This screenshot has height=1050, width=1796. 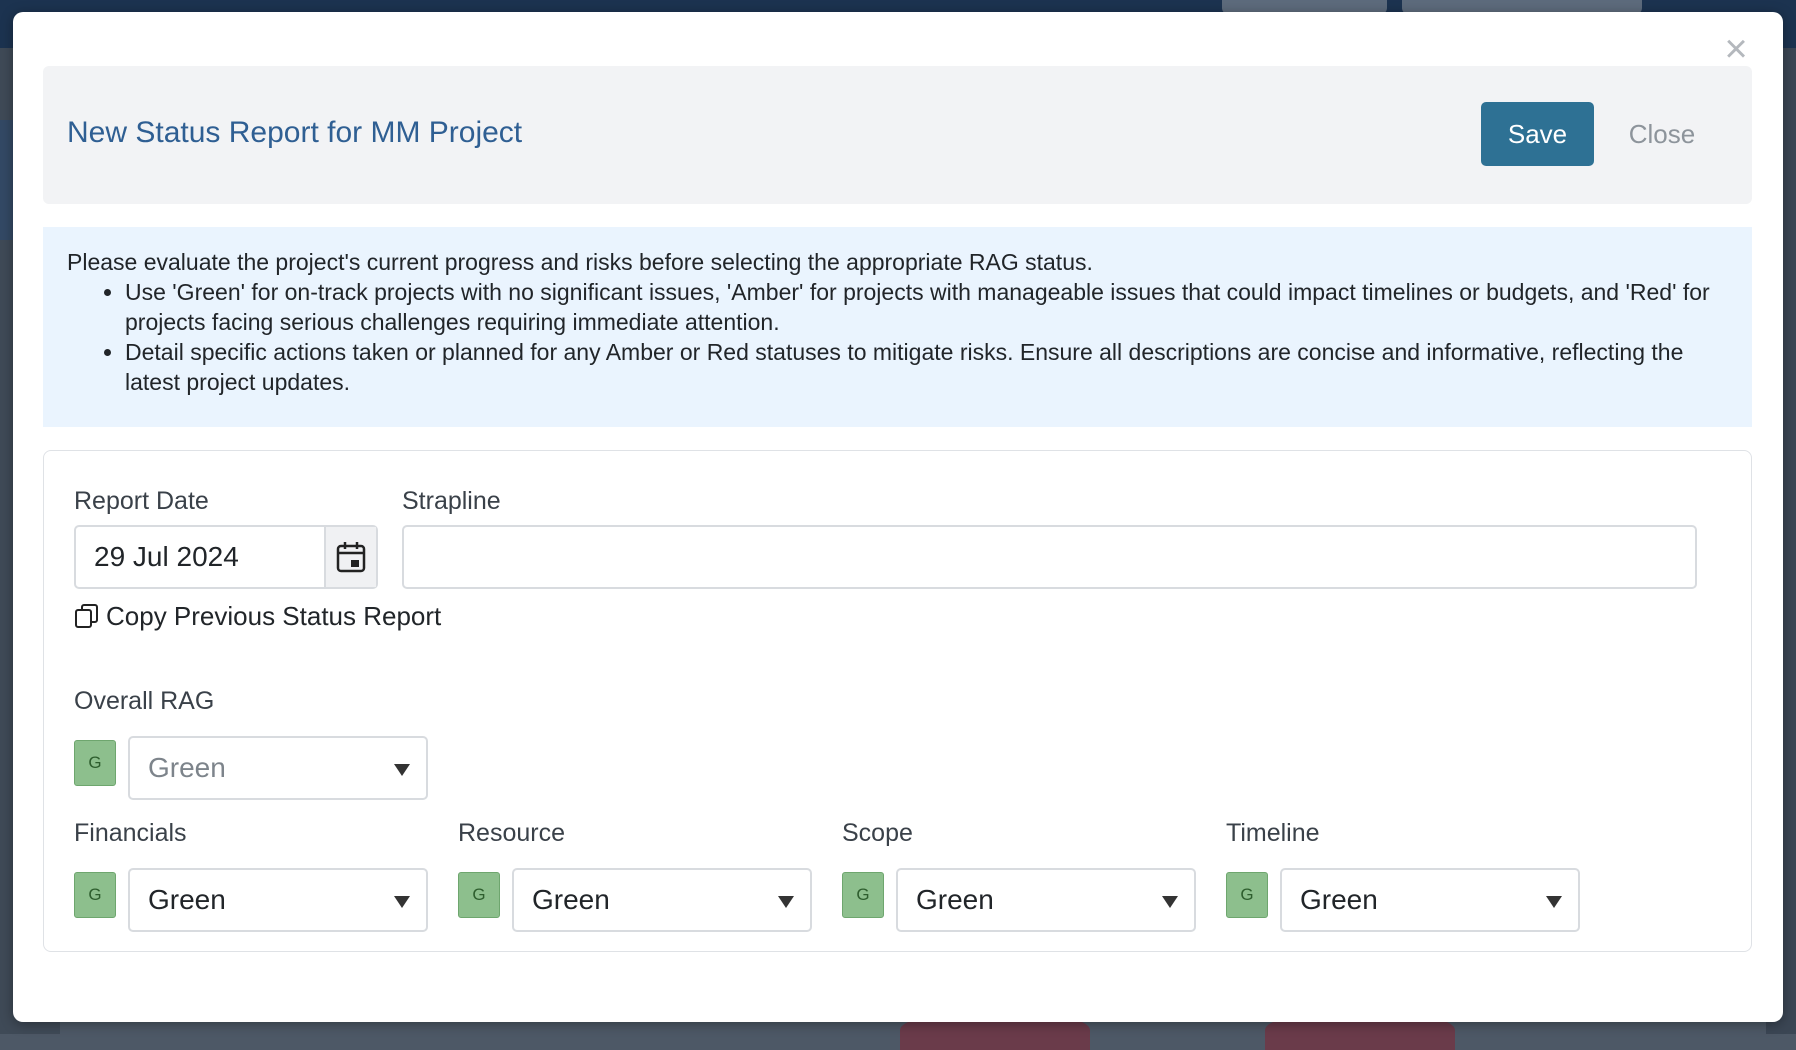 I want to click on calendar-button, so click(x=350, y=557).